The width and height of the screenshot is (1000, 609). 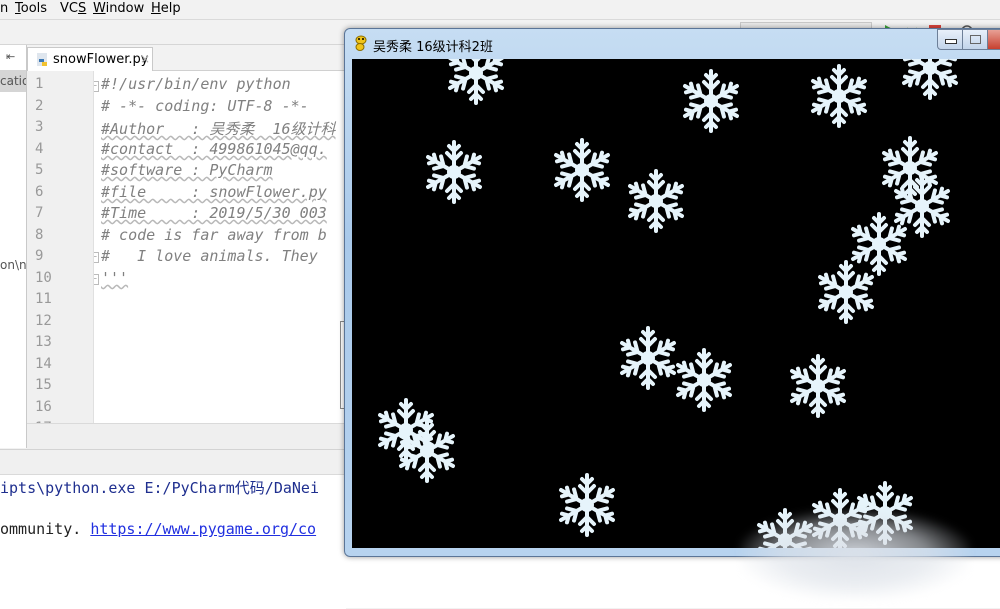 I want to click on python-file-icon, so click(x=42, y=59).